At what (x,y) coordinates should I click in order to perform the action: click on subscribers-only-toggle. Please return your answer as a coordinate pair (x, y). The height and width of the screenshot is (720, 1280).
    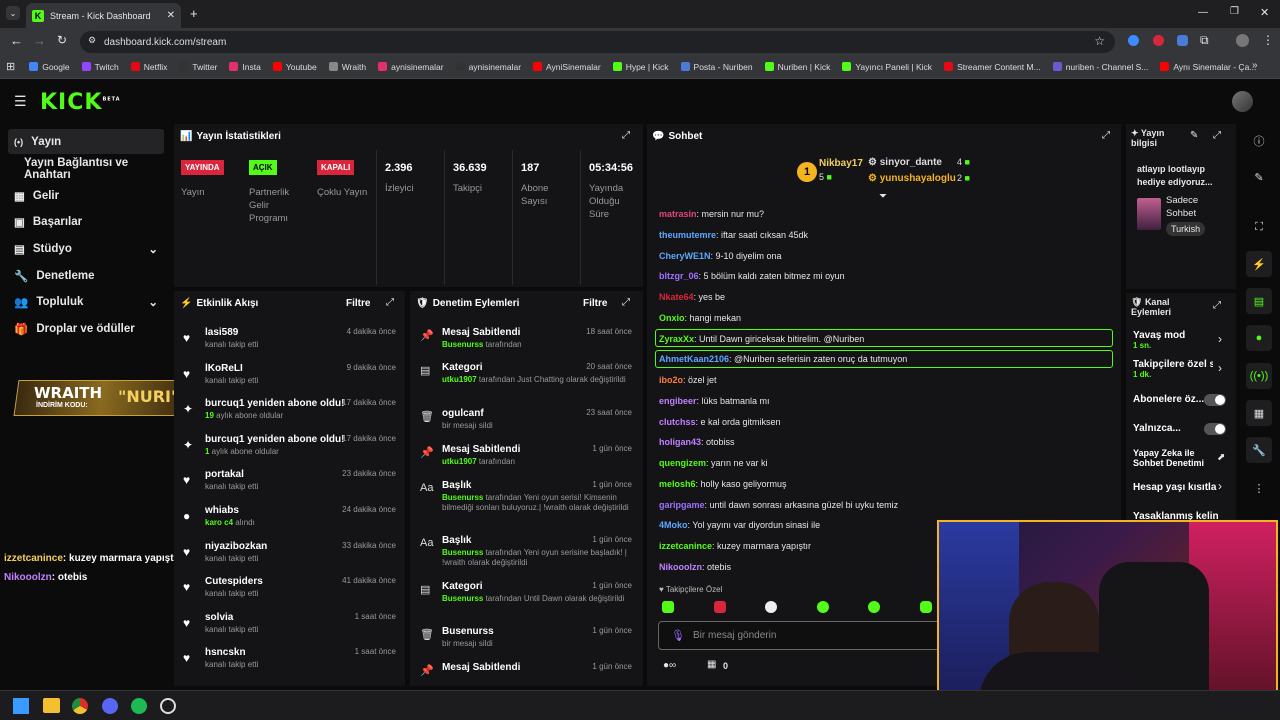
    Looking at the image, I should click on (1215, 400).